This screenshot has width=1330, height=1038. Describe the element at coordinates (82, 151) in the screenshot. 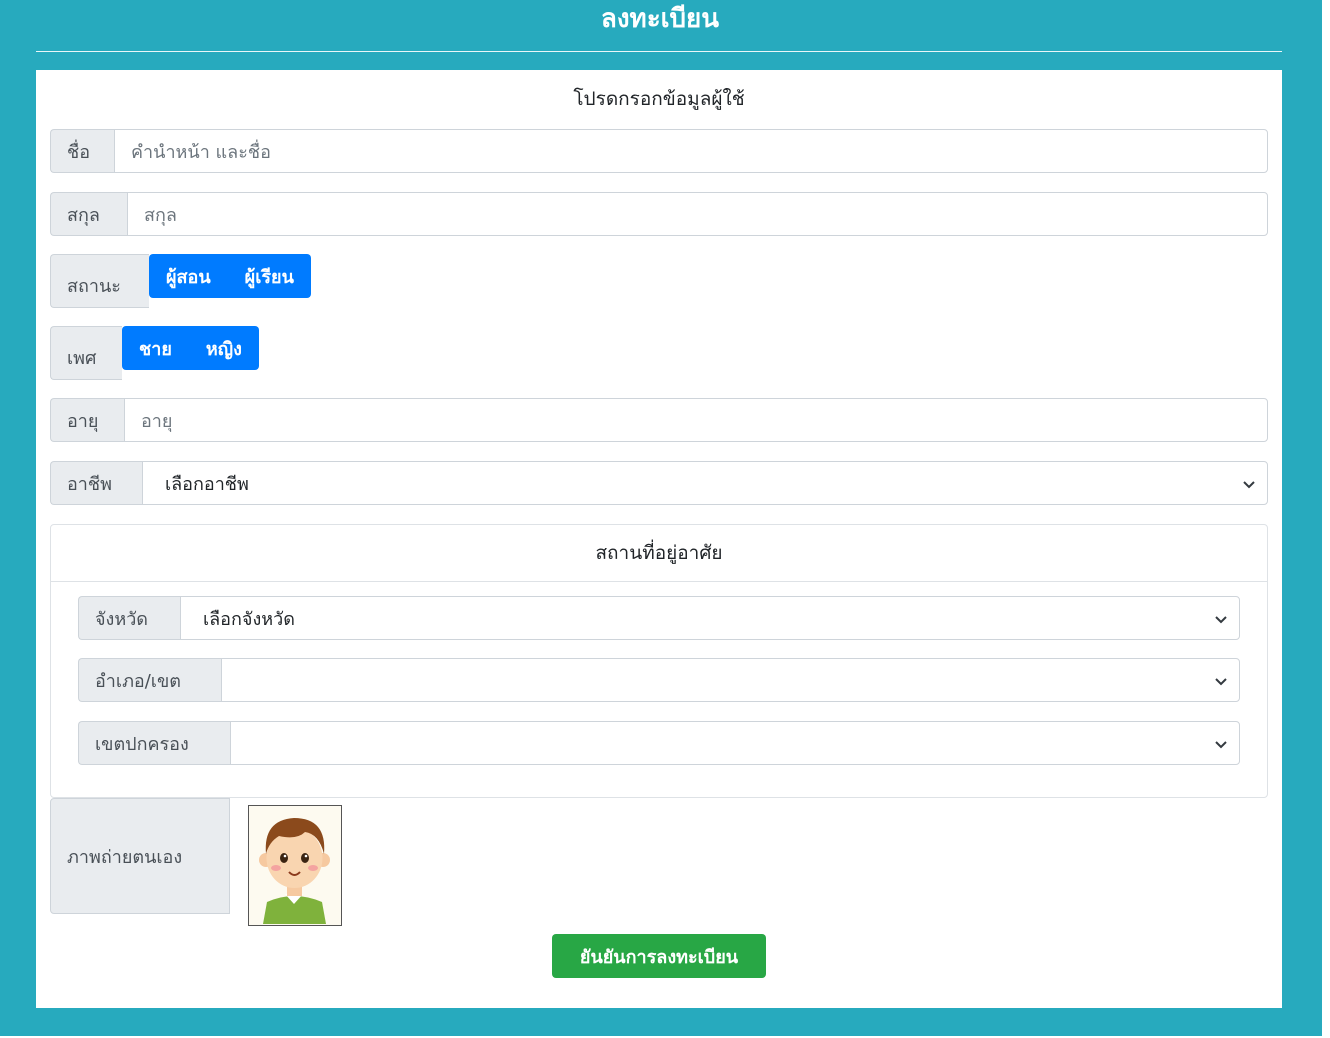

I see `first-name-label: ชื่อ` at that location.